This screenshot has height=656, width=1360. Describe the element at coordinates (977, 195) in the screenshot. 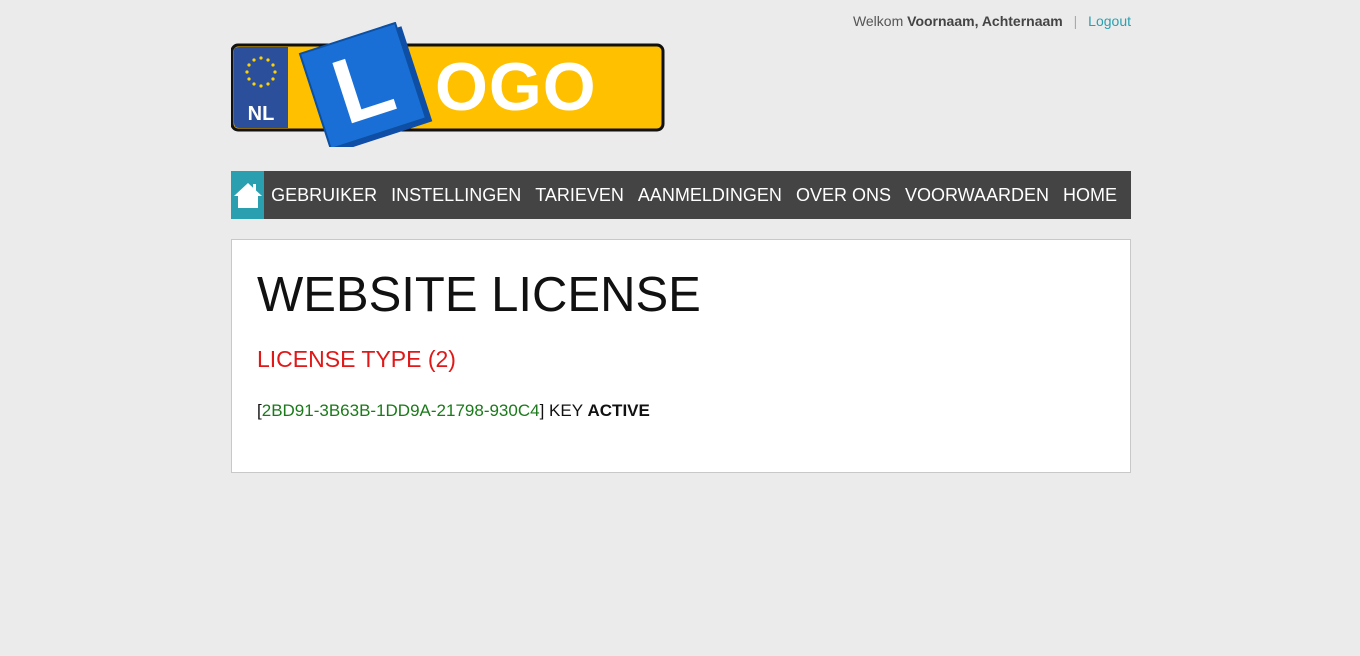

I see `nav-item-voorwaarden: VOORWAARDEN` at that location.